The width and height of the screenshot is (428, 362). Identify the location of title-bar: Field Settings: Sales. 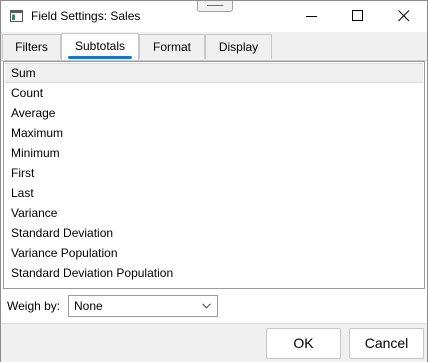
(214, 16).